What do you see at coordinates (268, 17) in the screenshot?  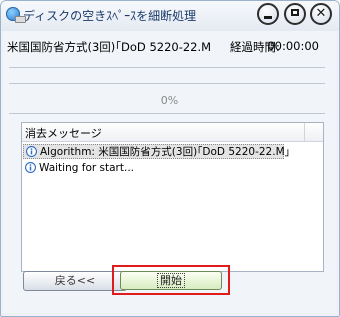 I see `minimize-icon` at bounding box center [268, 17].